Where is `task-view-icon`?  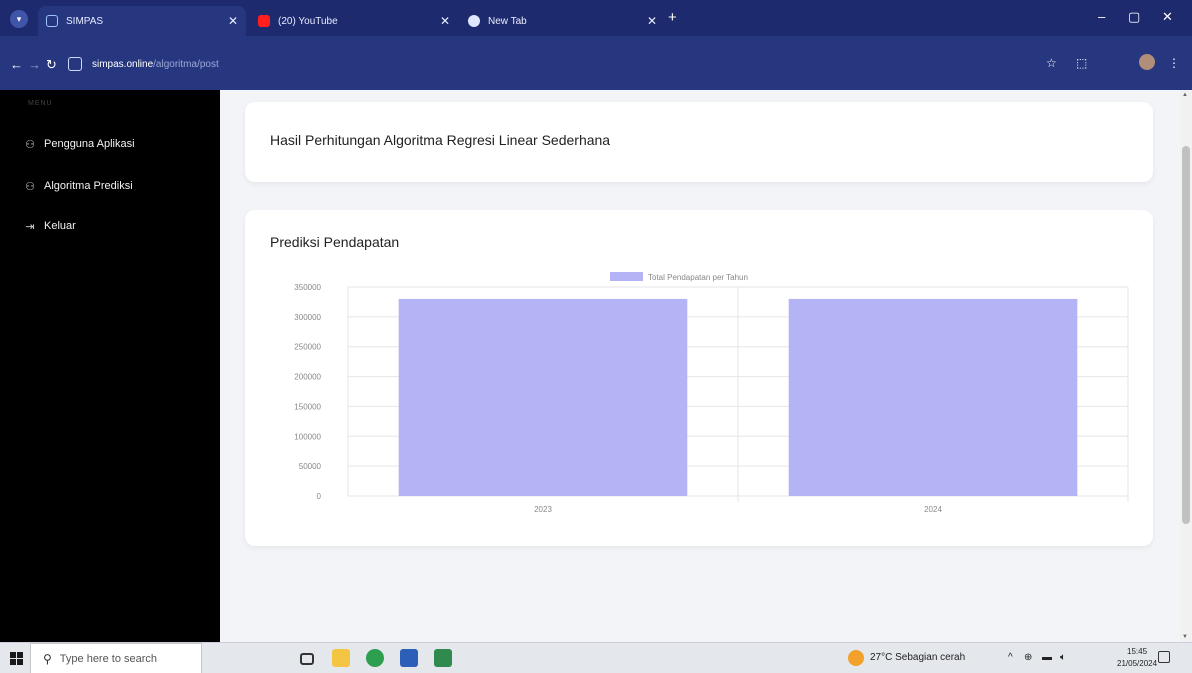 task-view-icon is located at coordinates (307, 659).